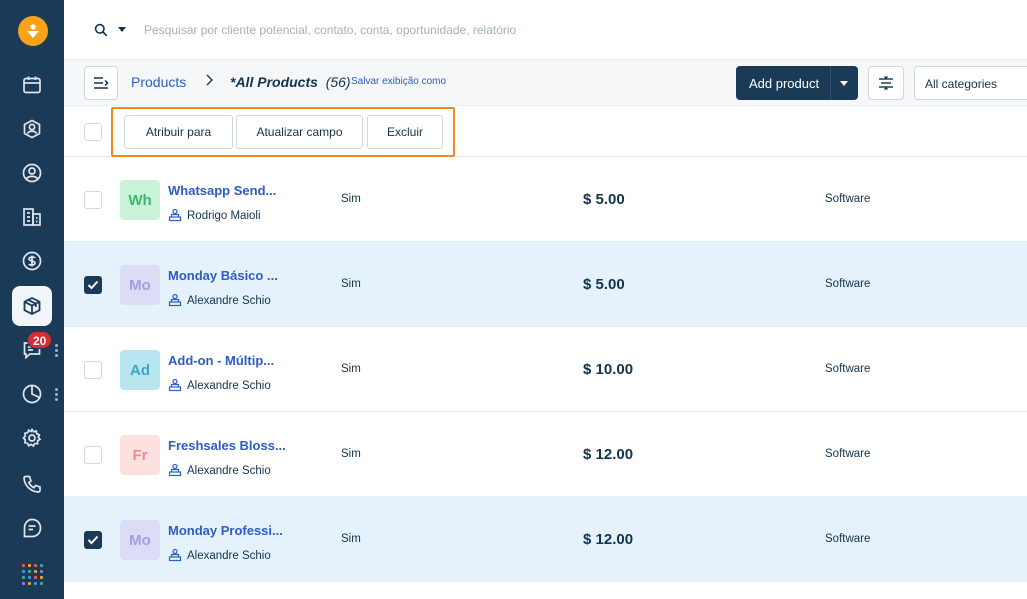 The image size is (1027, 599). What do you see at coordinates (338, 82) in the screenshot?
I see `view-count: (56)` at bounding box center [338, 82].